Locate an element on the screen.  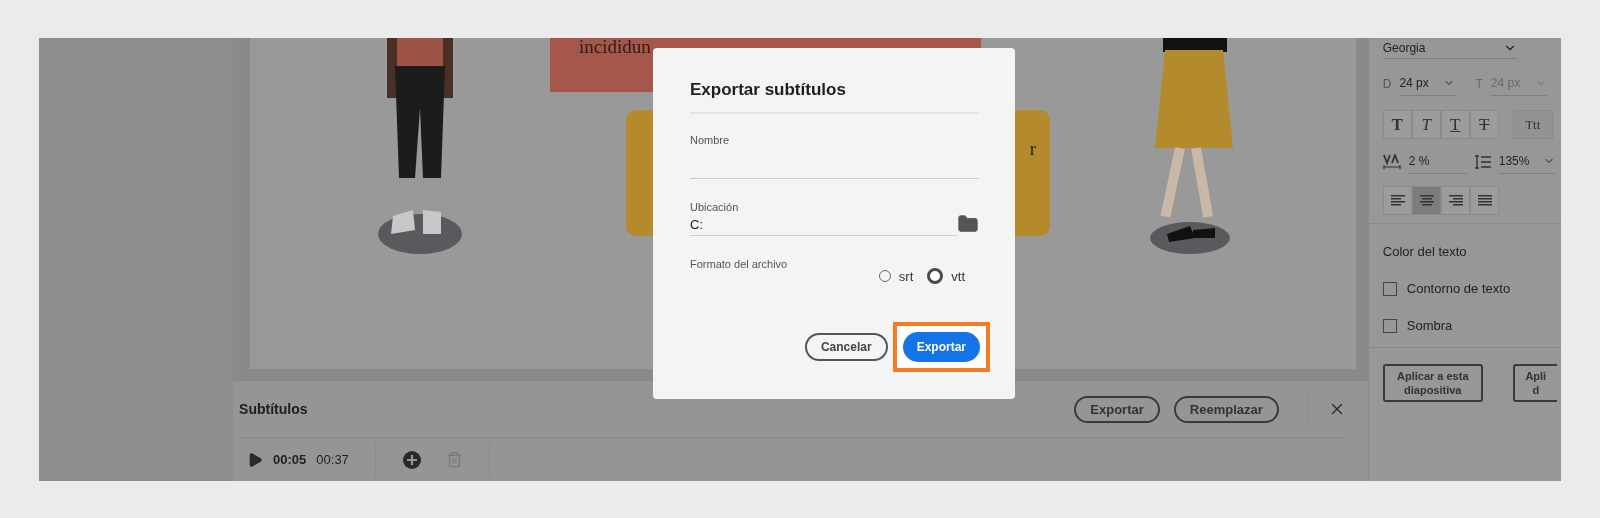
dialog-title: Exportar subtítulos is located at coordinates (834, 97).